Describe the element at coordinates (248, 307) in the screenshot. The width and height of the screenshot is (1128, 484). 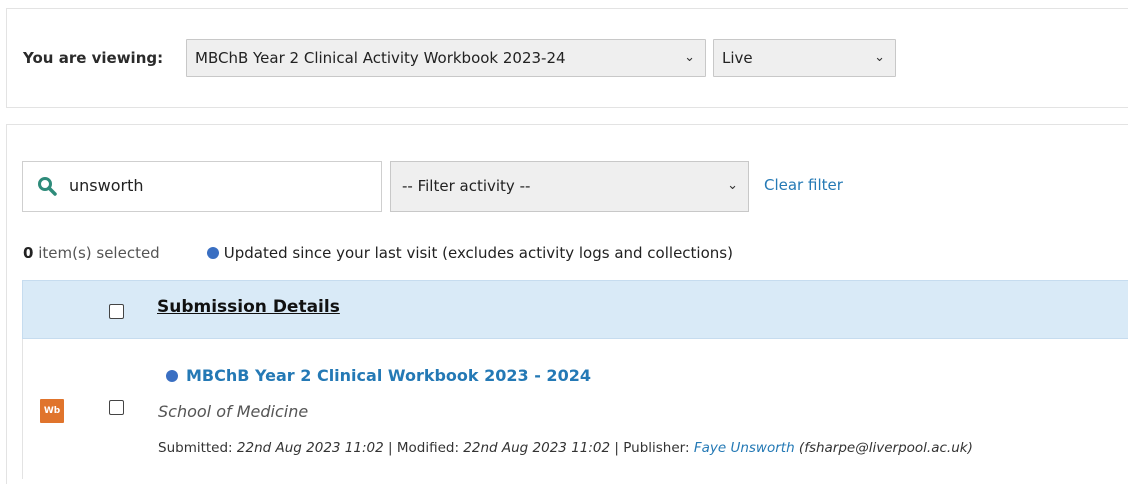
I see `submission-details-header: Submission Details` at that location.